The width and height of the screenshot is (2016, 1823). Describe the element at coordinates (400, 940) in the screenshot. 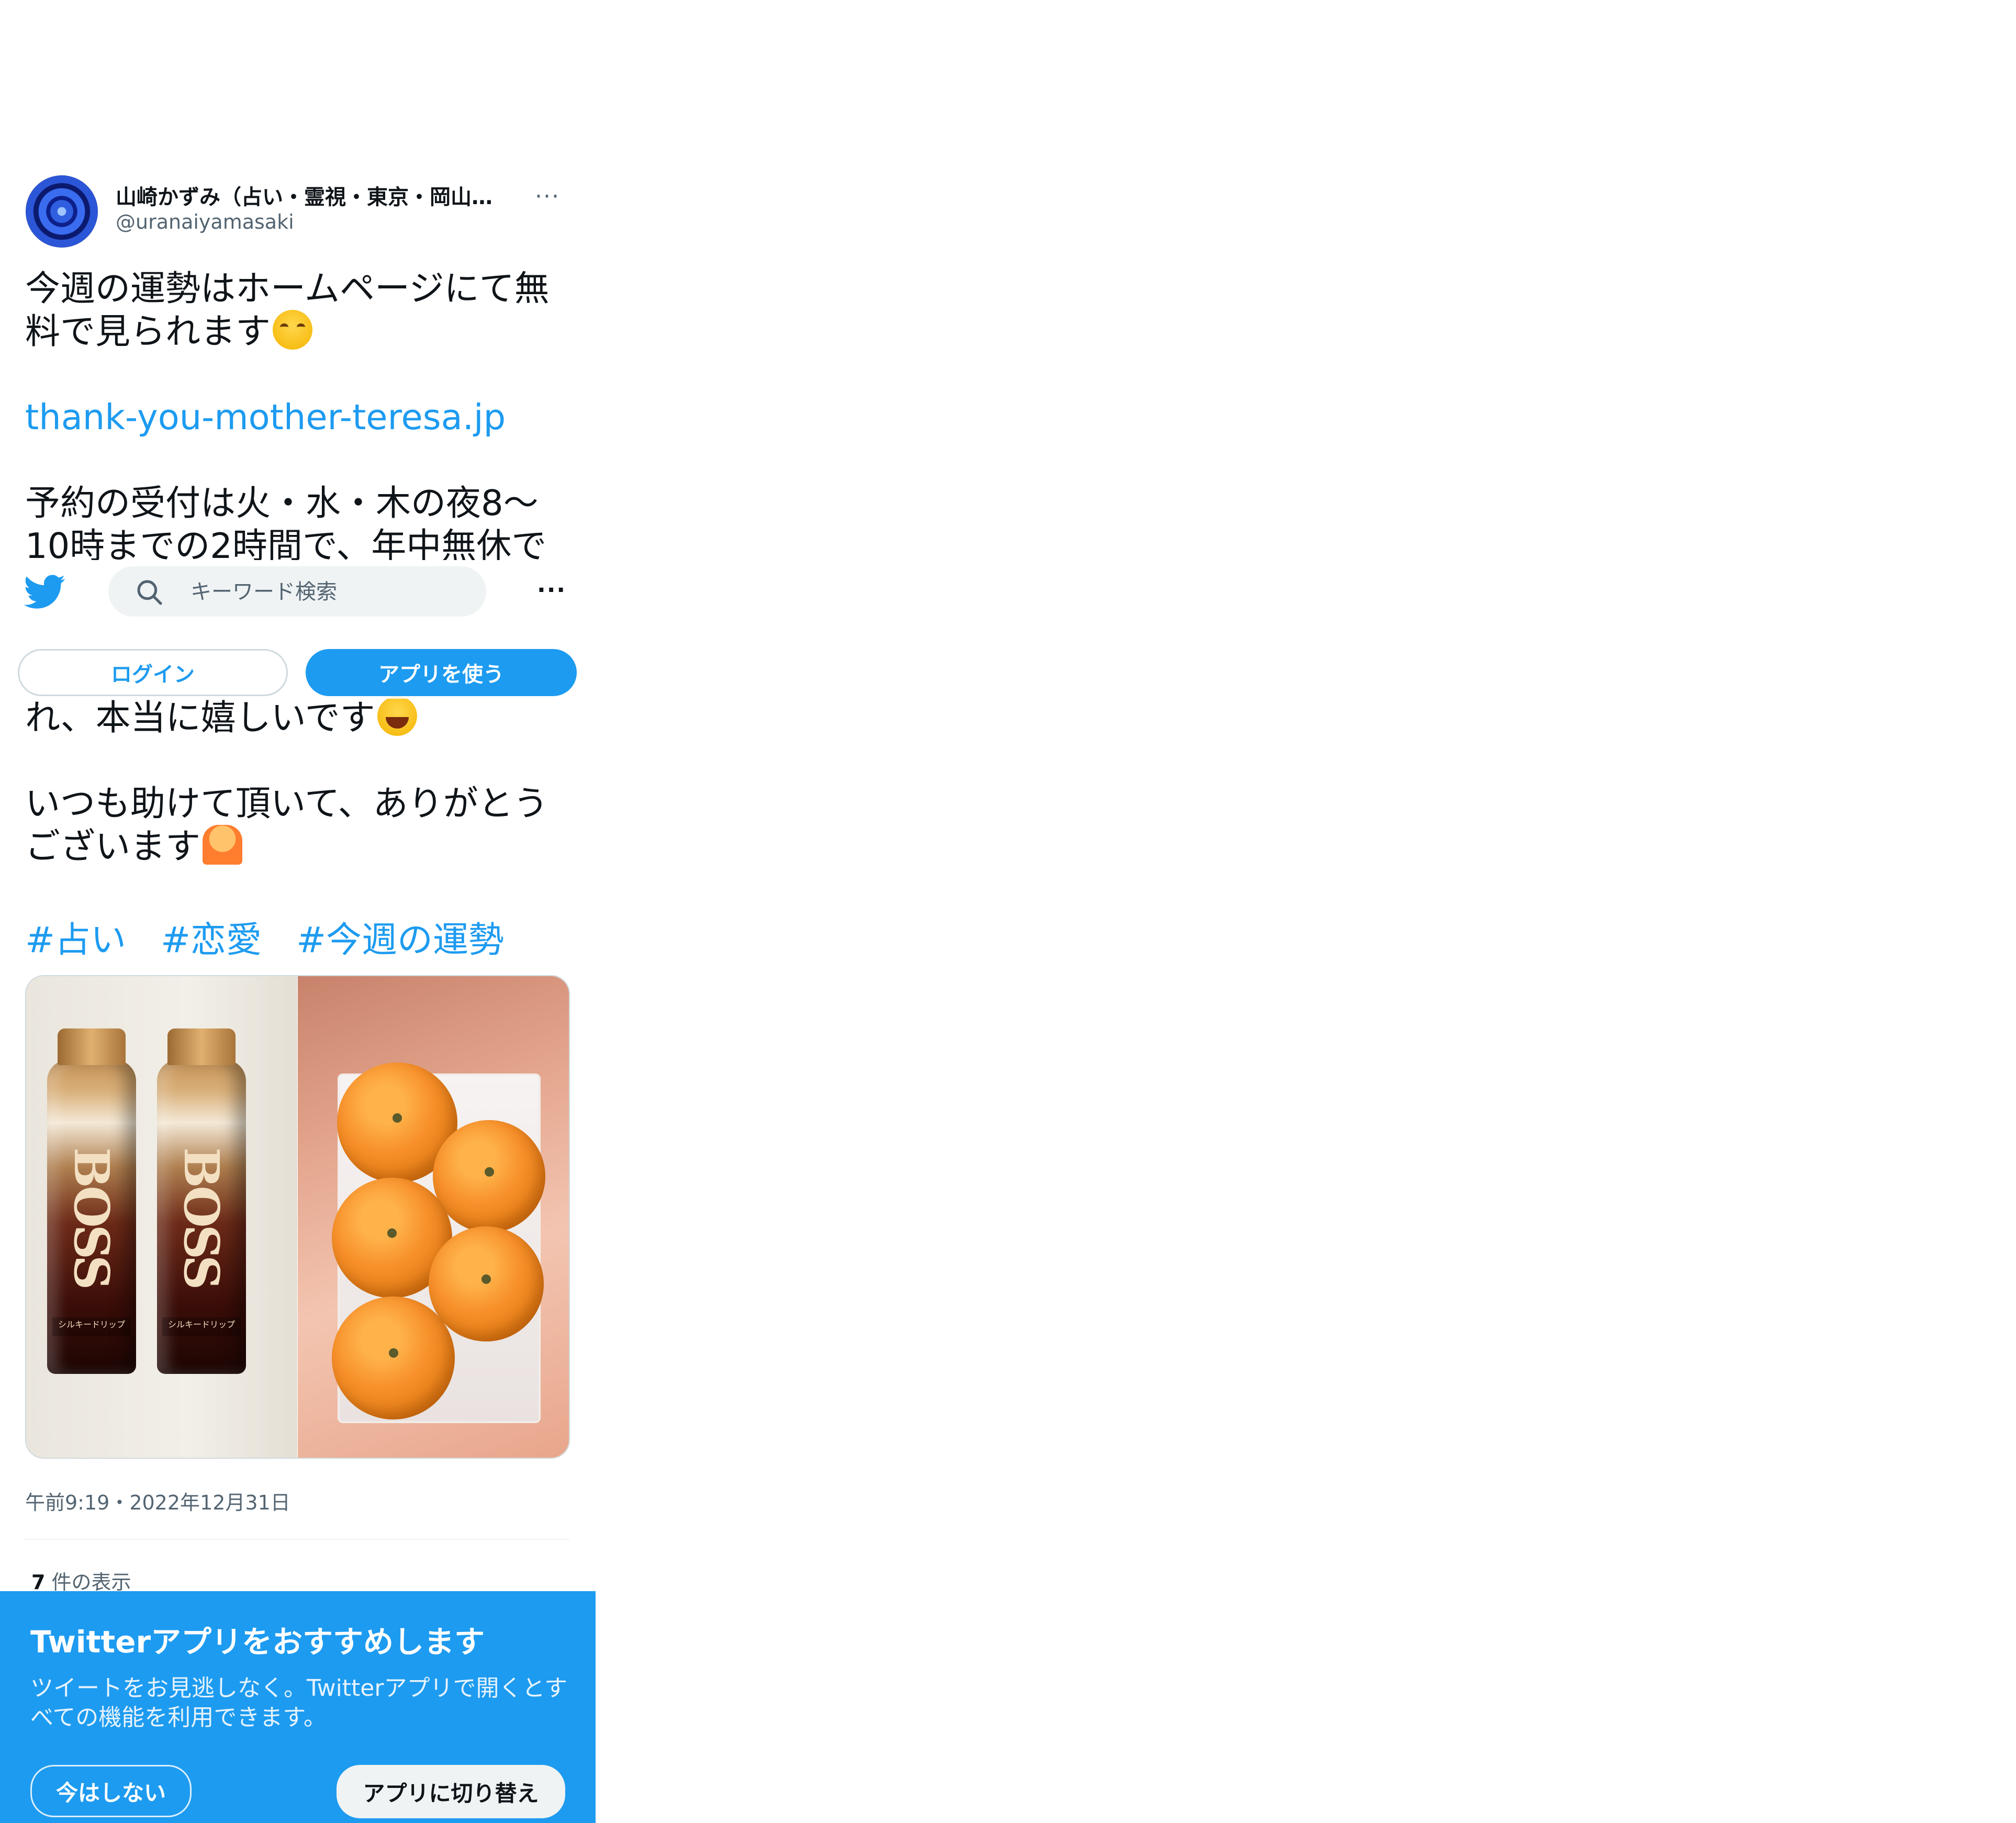

I see `hashtag-link: #今週の運勢` at that location.